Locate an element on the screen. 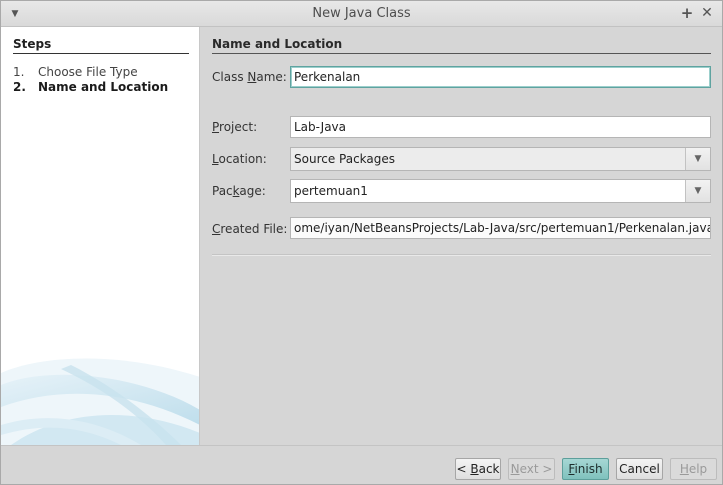 Image resolution: width=723 pixels, height=485 pixels. step-number: 1. is located at coordinates (19, 72).